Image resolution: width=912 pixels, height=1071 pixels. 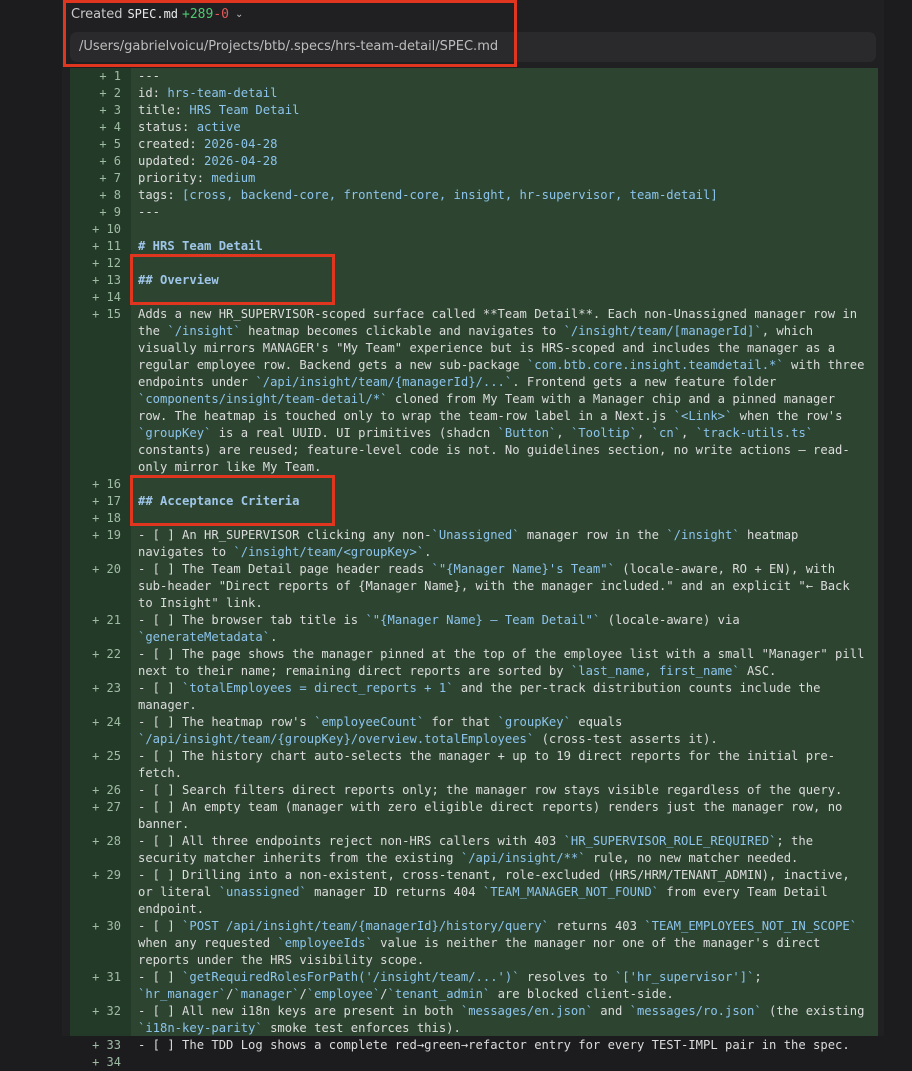 What do you see at coordinates (208, 161) in the screenshot?
I see `line-text: updated: 2026-04-28` at bounding box center [208, 161].